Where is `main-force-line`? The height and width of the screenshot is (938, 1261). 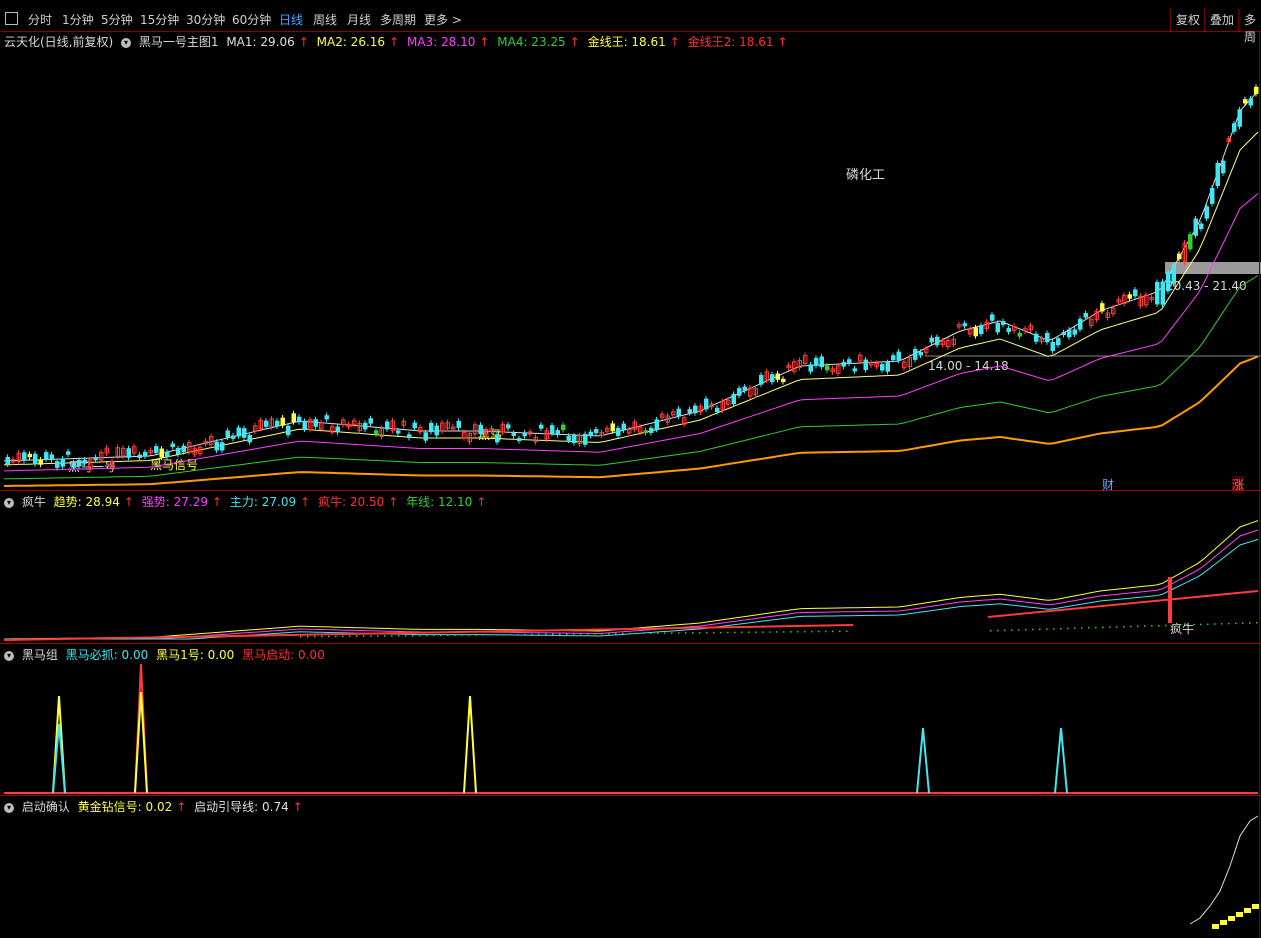 main-force-line is located at coordinates (631, 589).